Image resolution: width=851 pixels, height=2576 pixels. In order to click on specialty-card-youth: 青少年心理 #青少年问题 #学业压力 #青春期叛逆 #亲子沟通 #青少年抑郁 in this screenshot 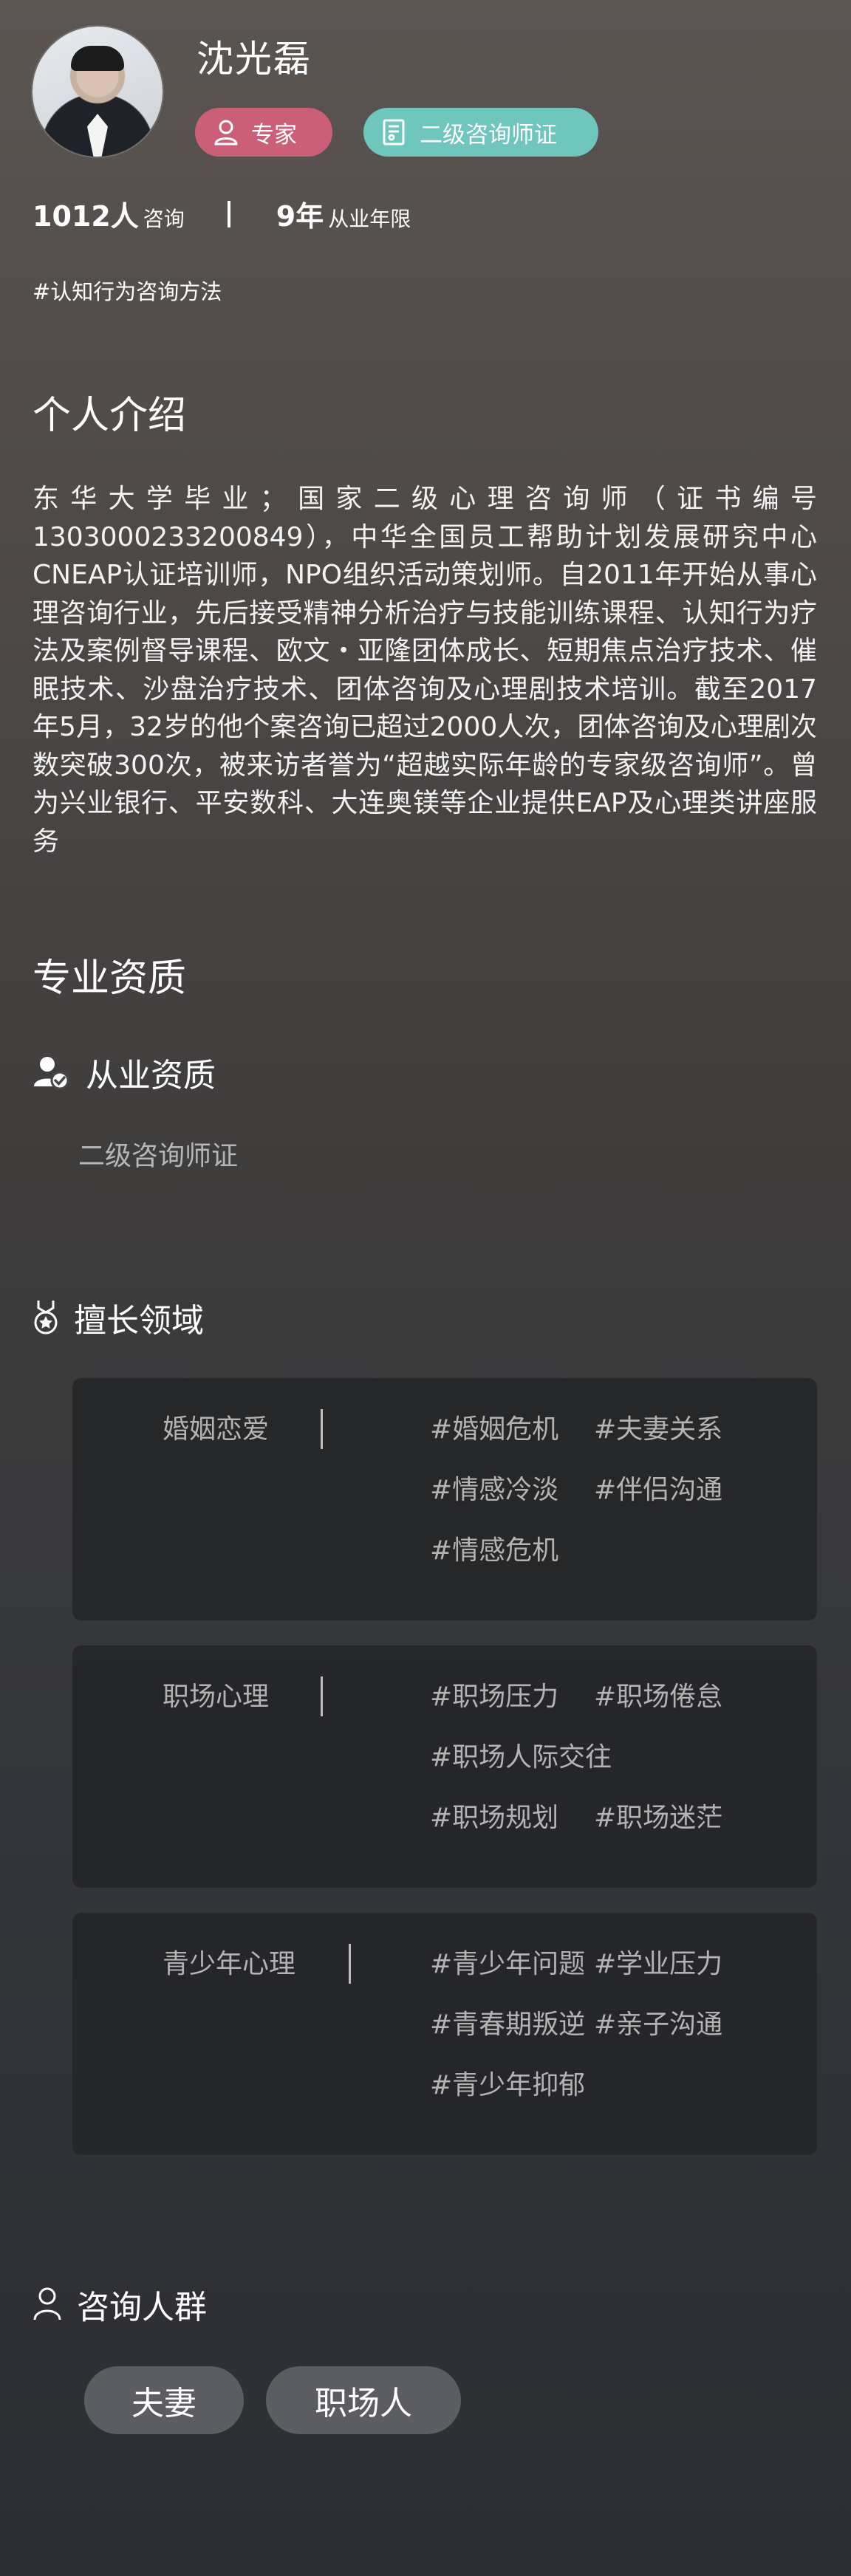, I will do `click(444, 2034)`.